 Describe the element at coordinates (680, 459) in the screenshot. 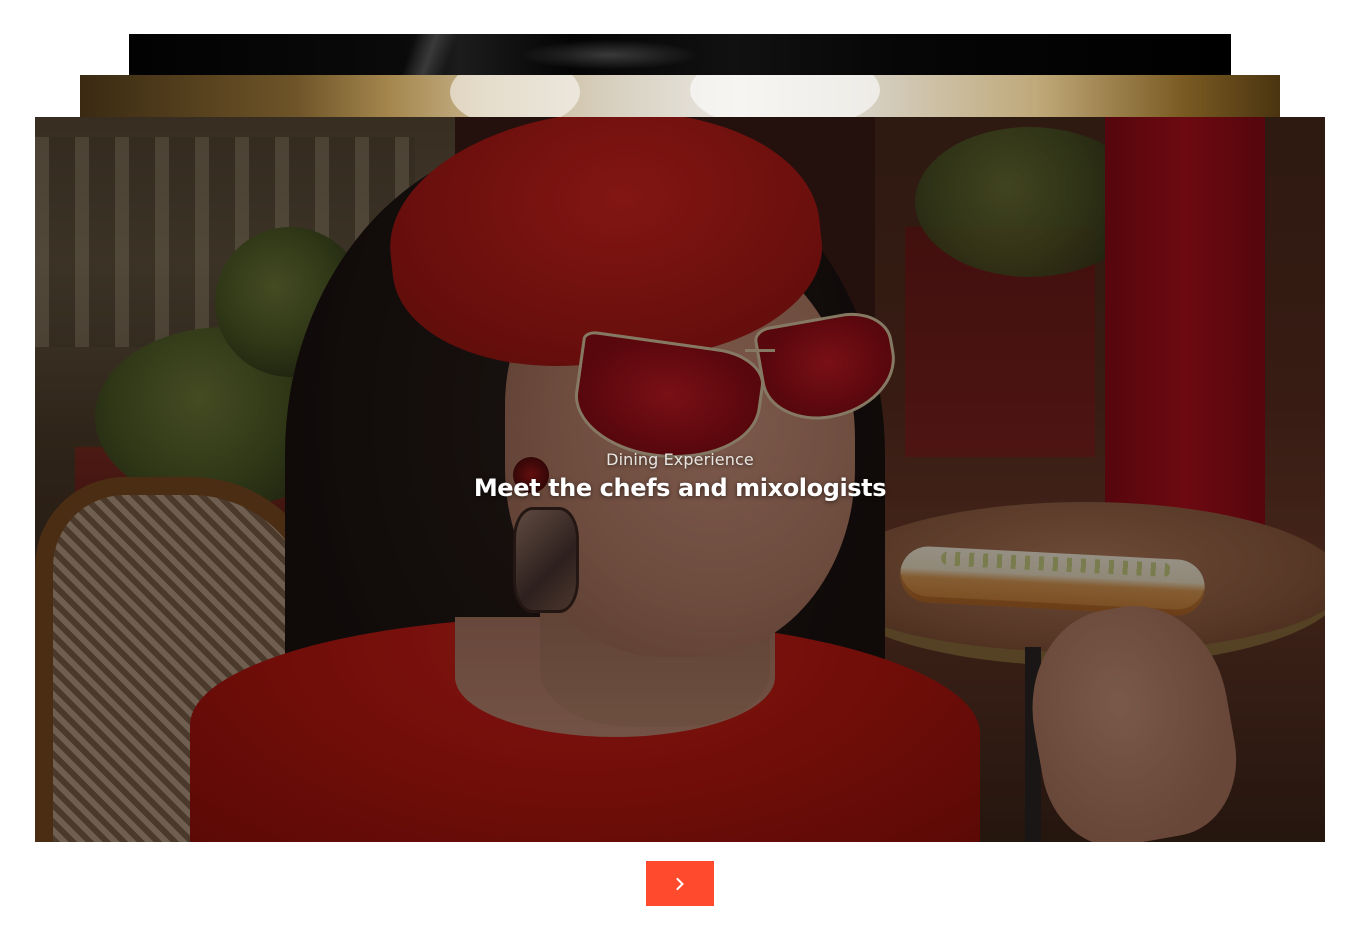

I see `slide-eyebrow: Dining Experience` at that location.